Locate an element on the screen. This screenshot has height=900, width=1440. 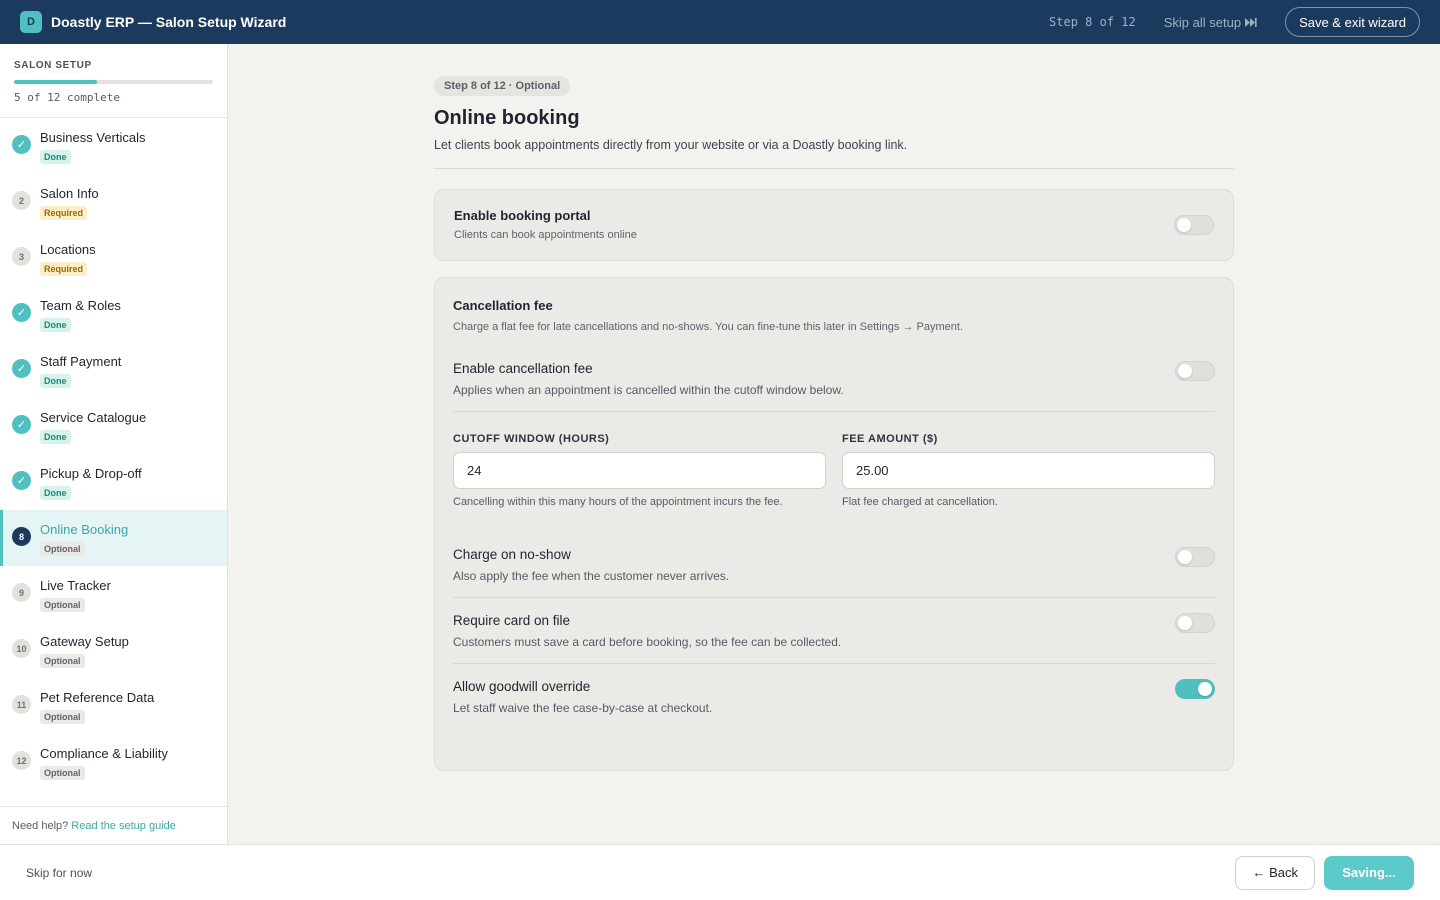
app-logo: D is located at coordinates (31, 22).